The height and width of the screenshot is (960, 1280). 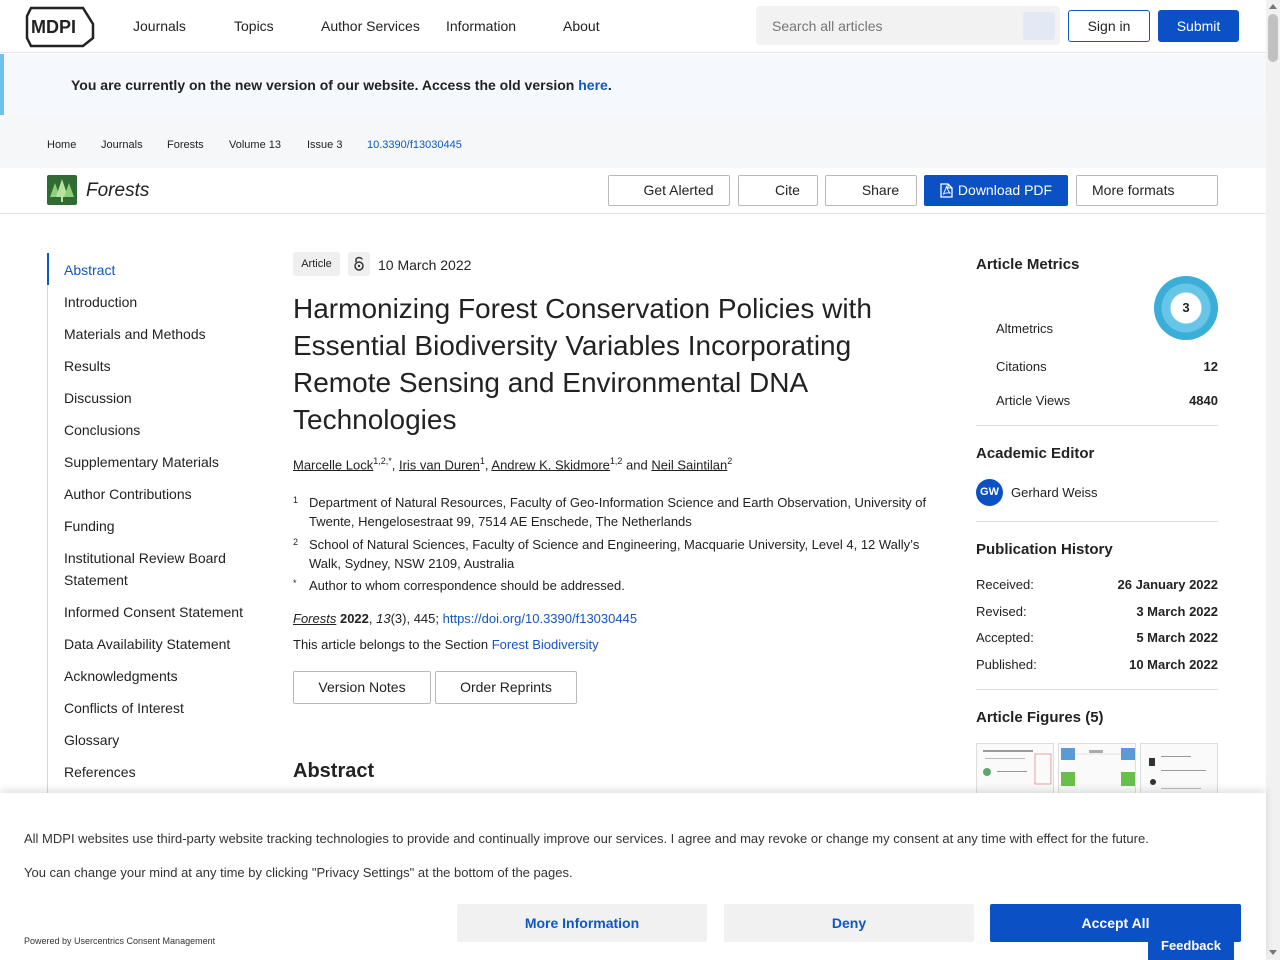 I want to click on cite-button: ” Cite, so click(x=778, y=190).